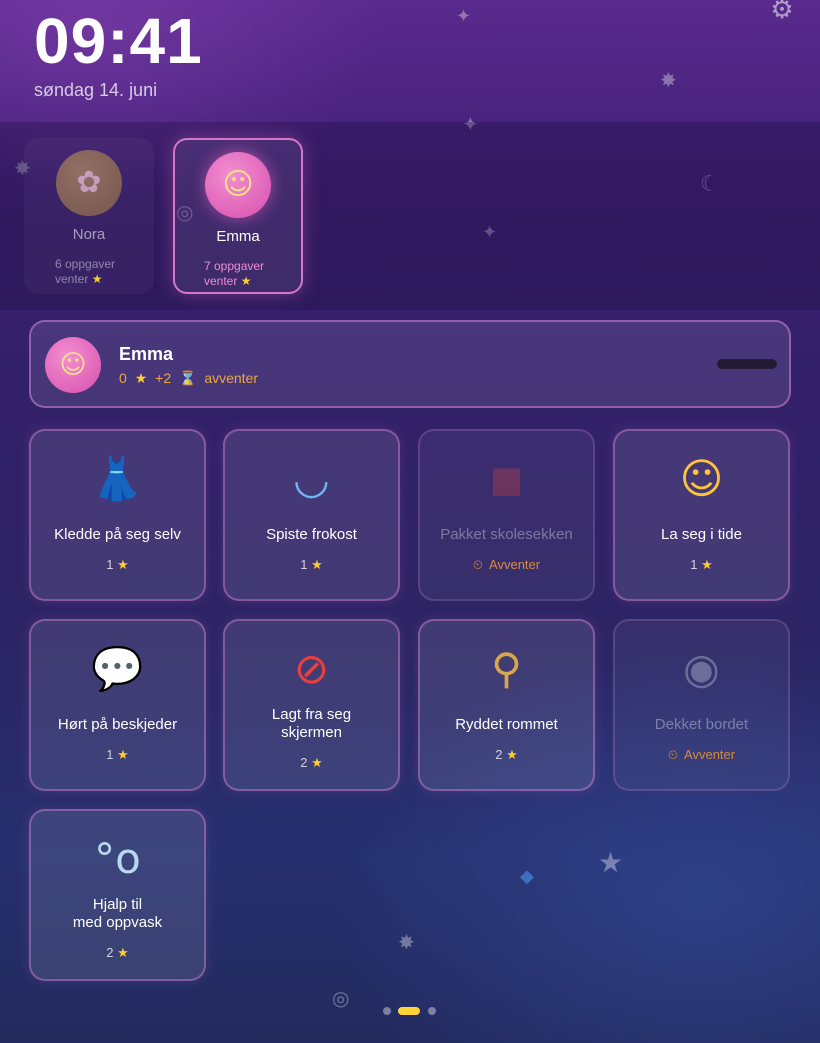  I want to click on task-label: Kledde på seg selv, so click(117, 534).